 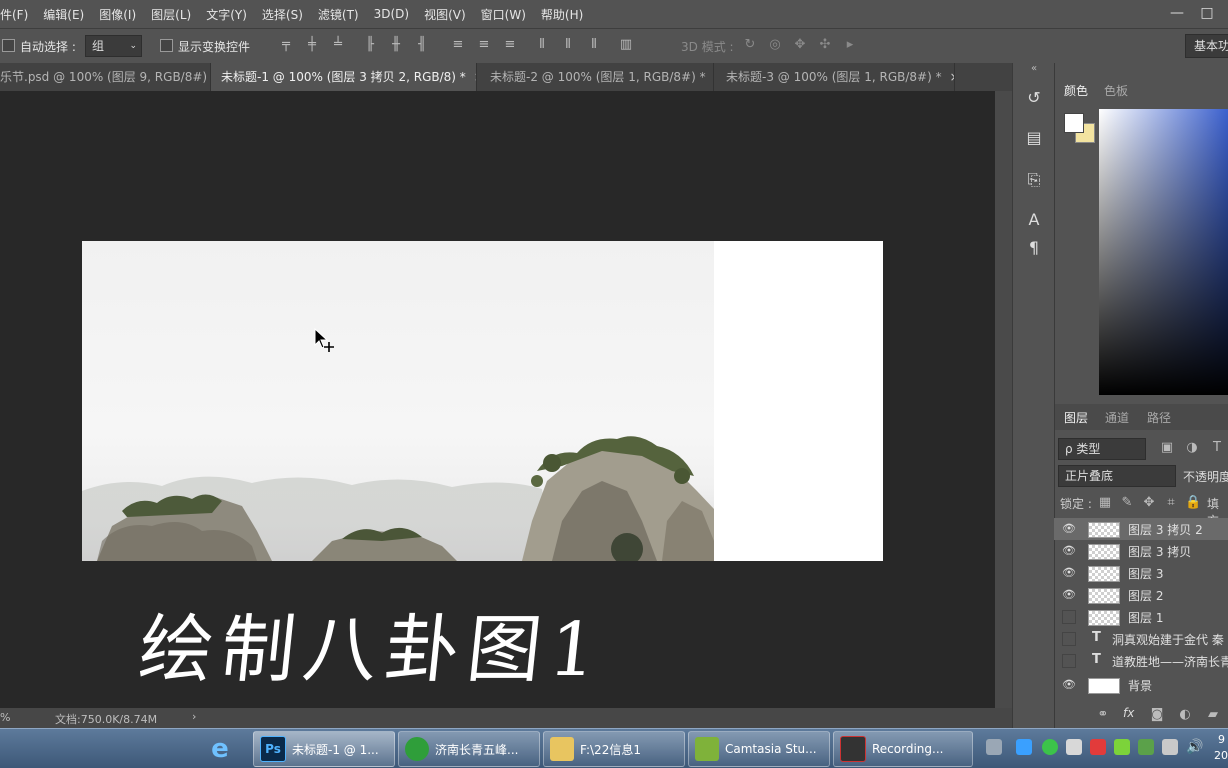 What do you see at coordinates (1117, 476) in the screenshot?
I see `blend-mode-dropdown: 正片叠底` at bounding box center [1117, 476].